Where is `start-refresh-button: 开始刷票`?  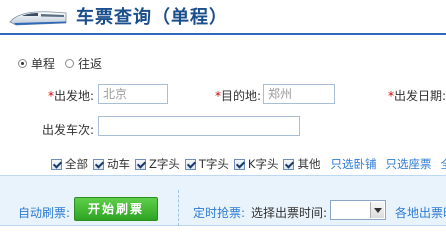 start-refresh-button: 开始刷票 is located at coordinates (116, 209).